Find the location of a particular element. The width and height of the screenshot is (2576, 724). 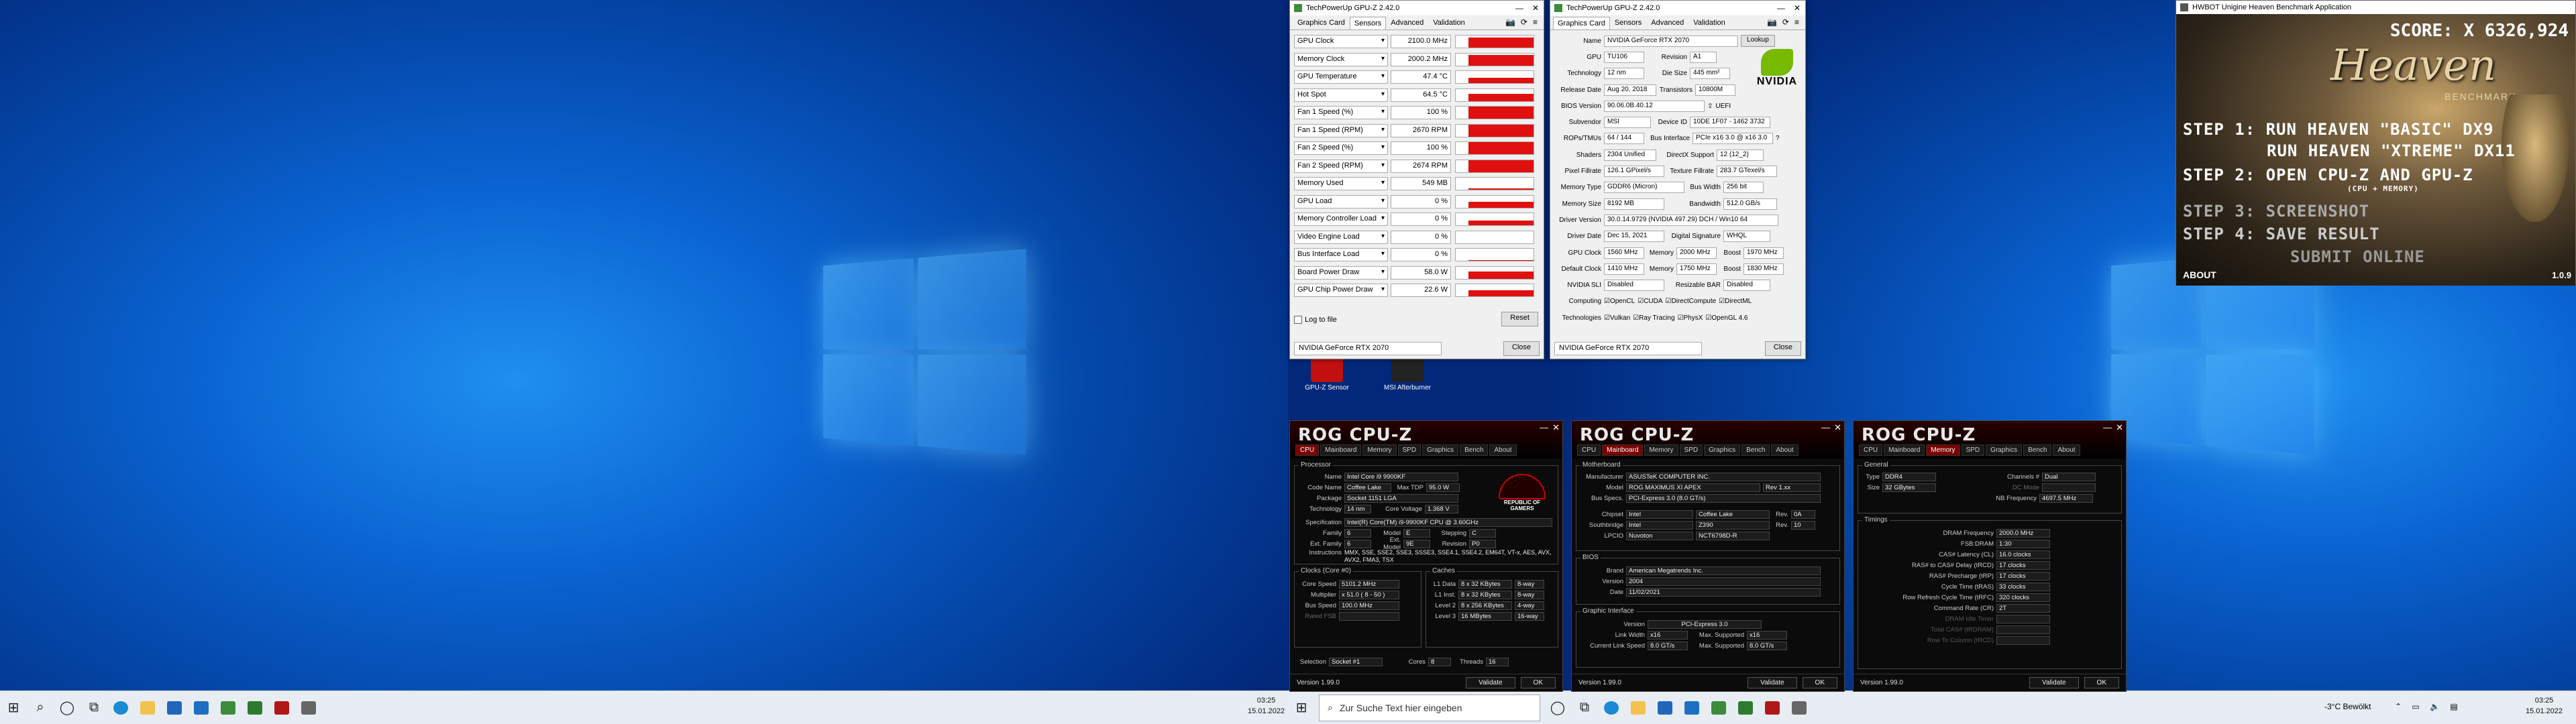

sensor-label-dropdown: GPU Chip Power Draw is located at coordinates (1341, 291).